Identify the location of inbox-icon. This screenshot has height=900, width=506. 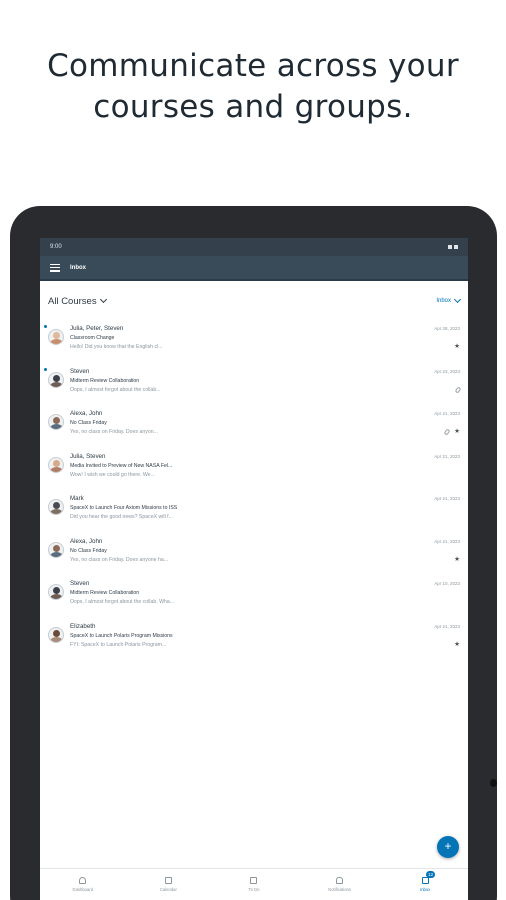
(425, 880).